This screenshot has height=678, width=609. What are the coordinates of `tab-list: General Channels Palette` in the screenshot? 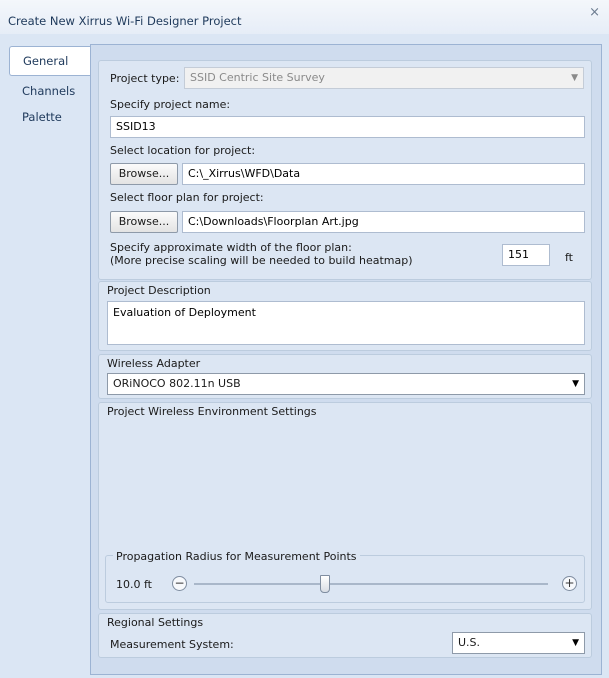 It's located at (56, 88).